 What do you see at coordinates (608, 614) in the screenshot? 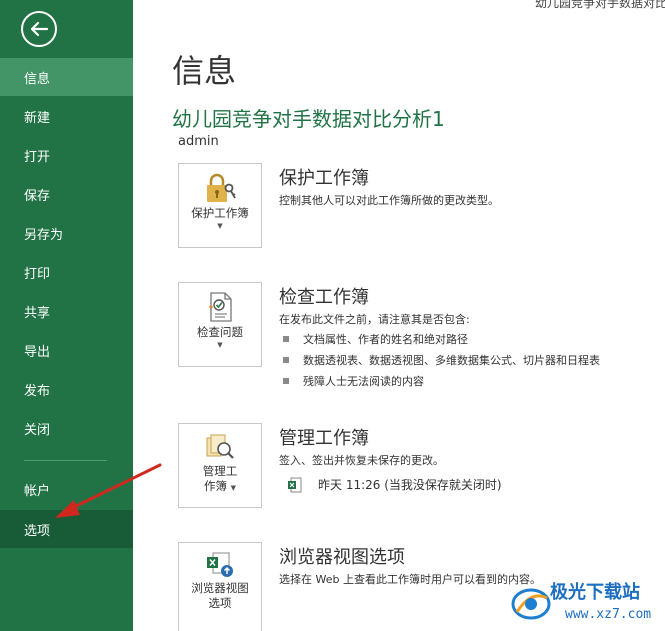
I see `watermark-url: www.xz7.com` at bounding box center [608, 614].